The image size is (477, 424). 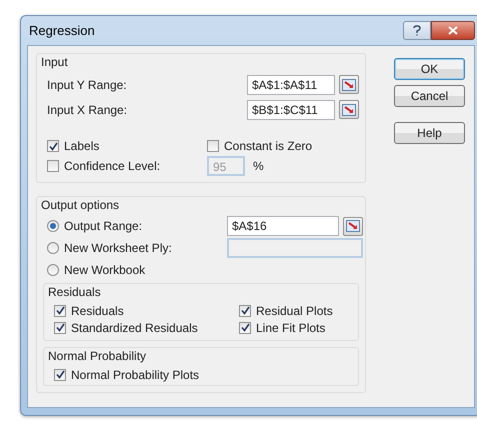 What do you see at coordinates (268, 146) in the screenshot?
I see `option-label: Constant is Zero` at bounding box center [268, 146].